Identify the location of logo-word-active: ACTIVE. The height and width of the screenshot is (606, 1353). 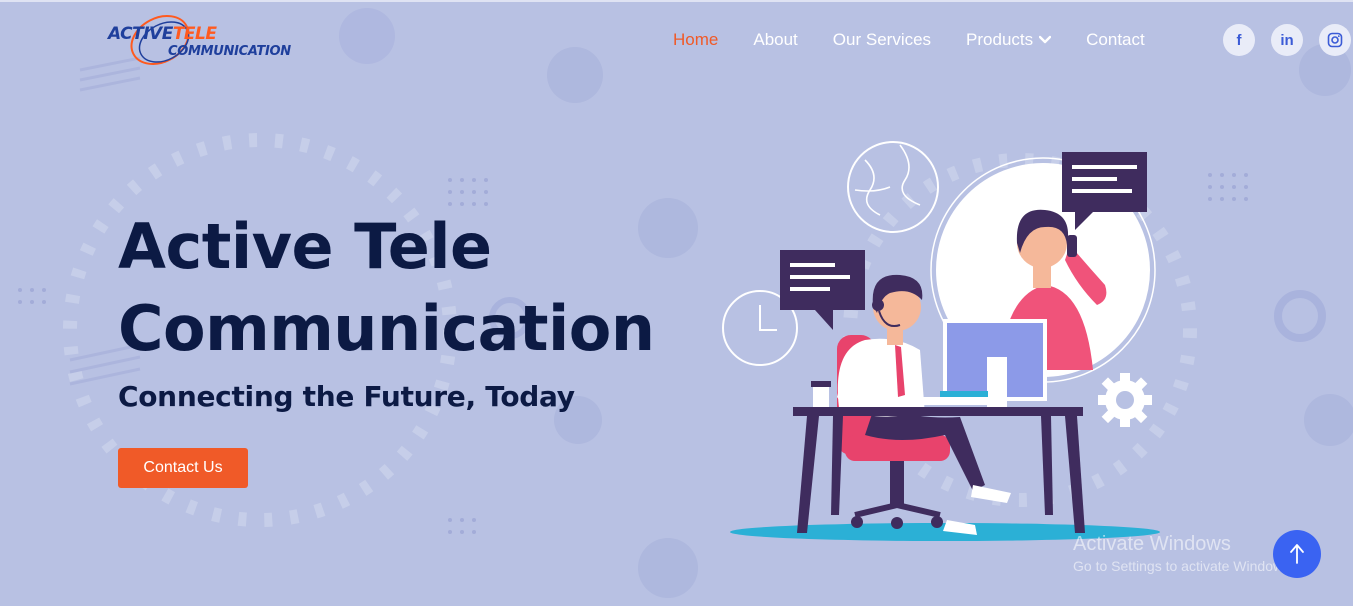
(140, 34).